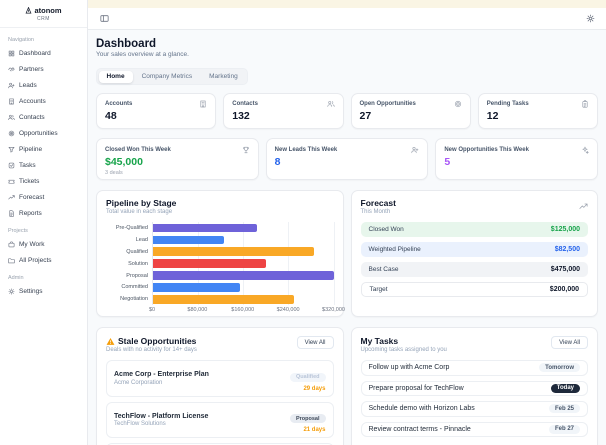 Image resolution: width=606 pixels, height=445 pixels. Describe the element at coordinates (334, 264) in the screenshot. I see `gridline` at that location.